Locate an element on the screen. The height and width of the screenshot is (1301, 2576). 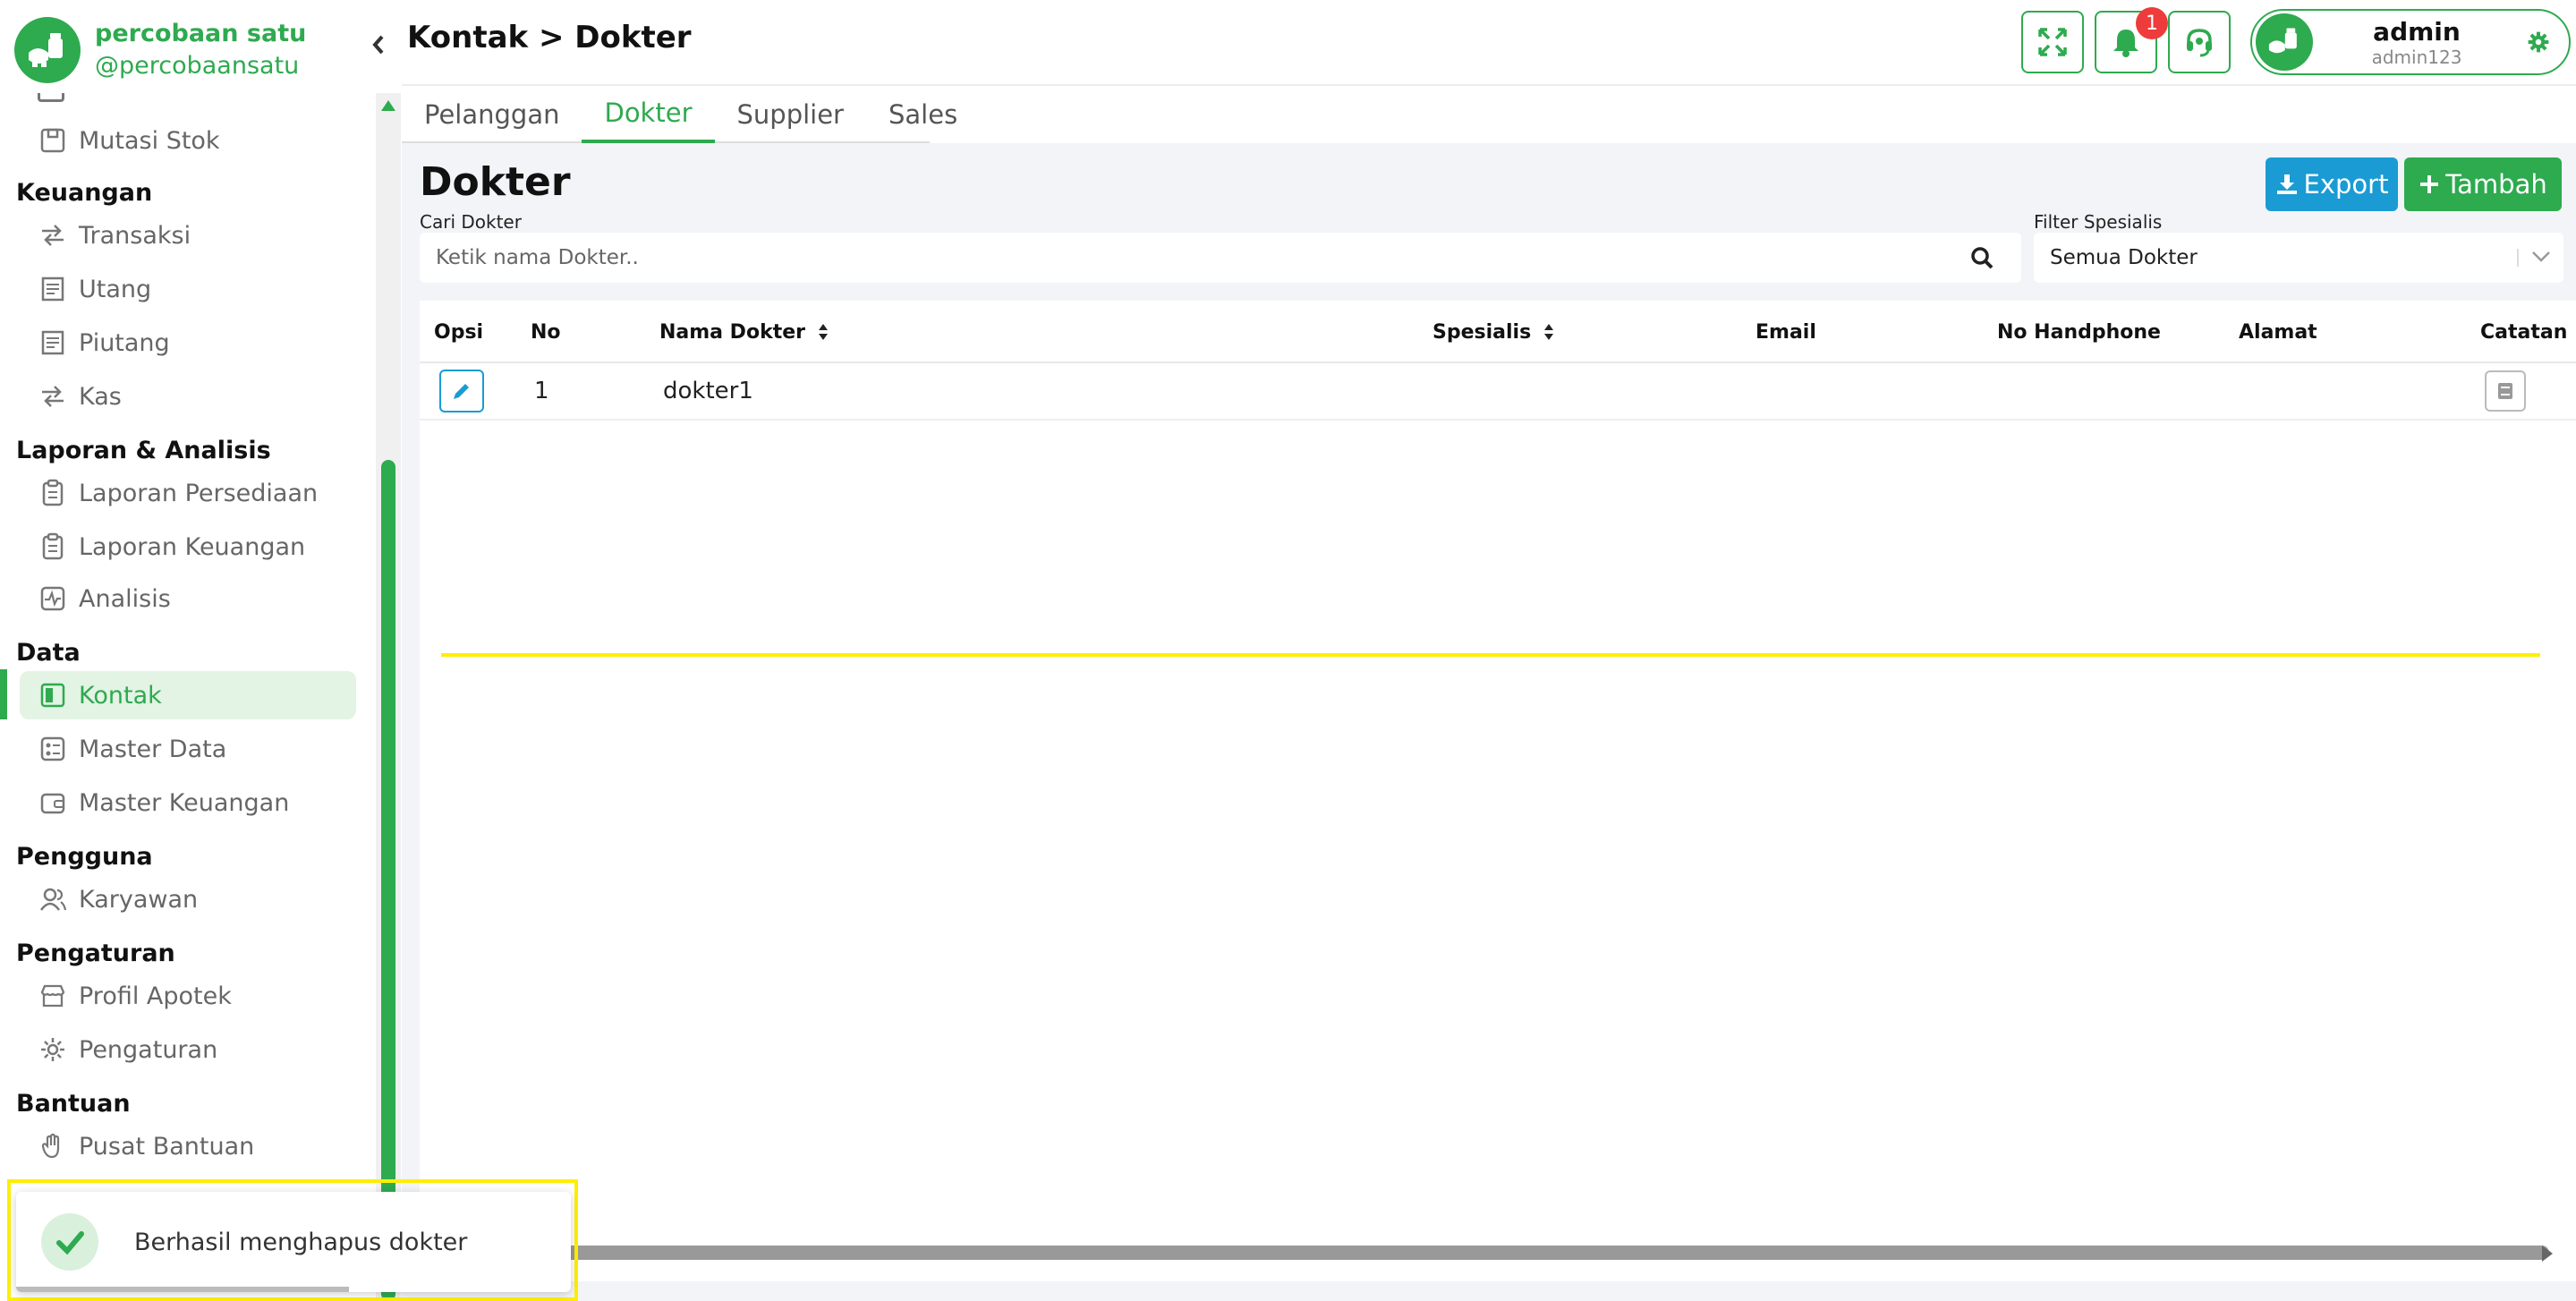
sidebar-item-kas: Kas is located at coordinates (188, 396).